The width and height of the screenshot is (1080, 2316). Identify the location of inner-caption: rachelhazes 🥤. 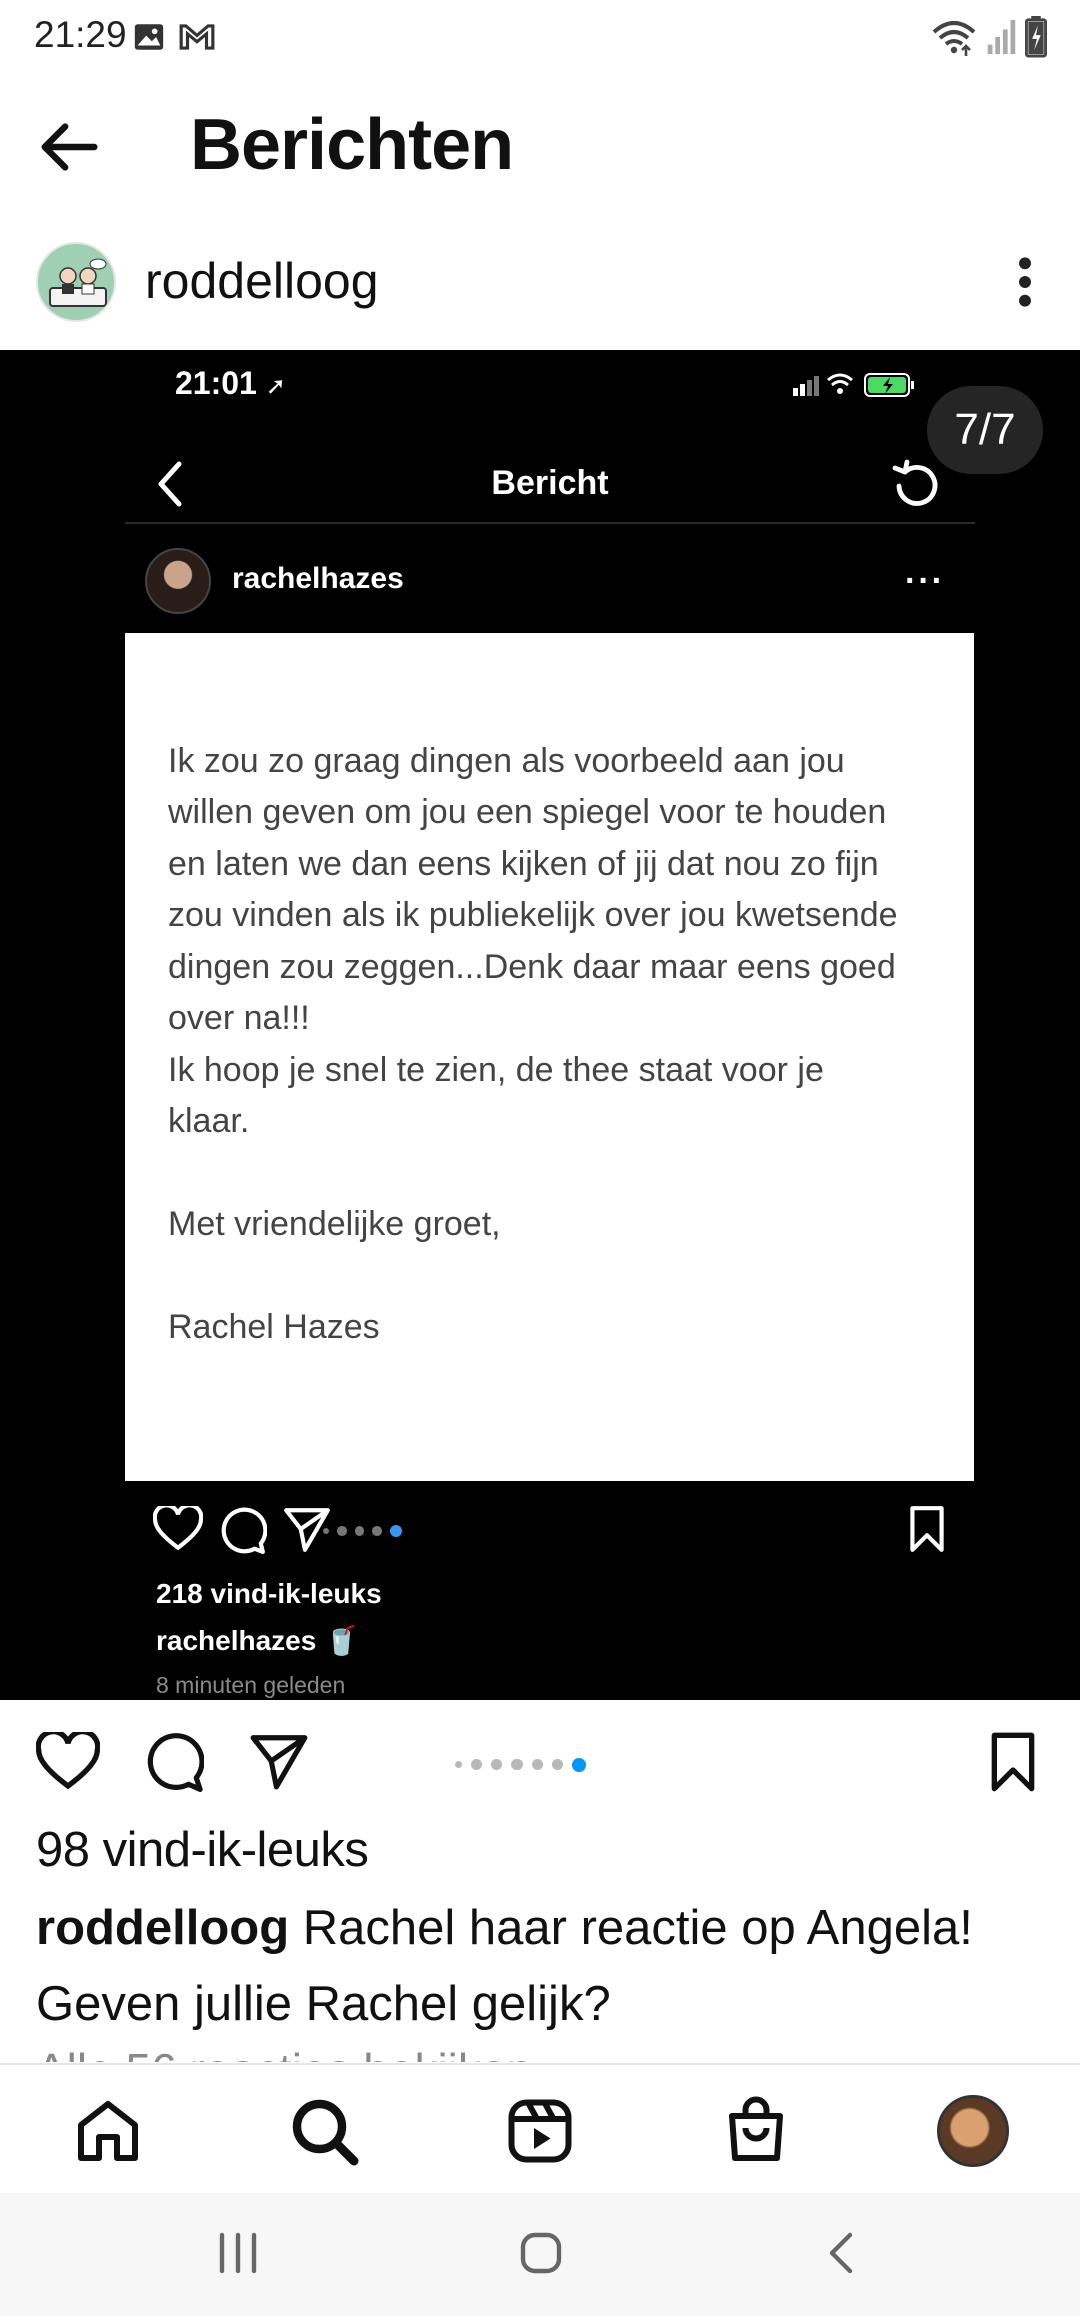
(257, 1640).